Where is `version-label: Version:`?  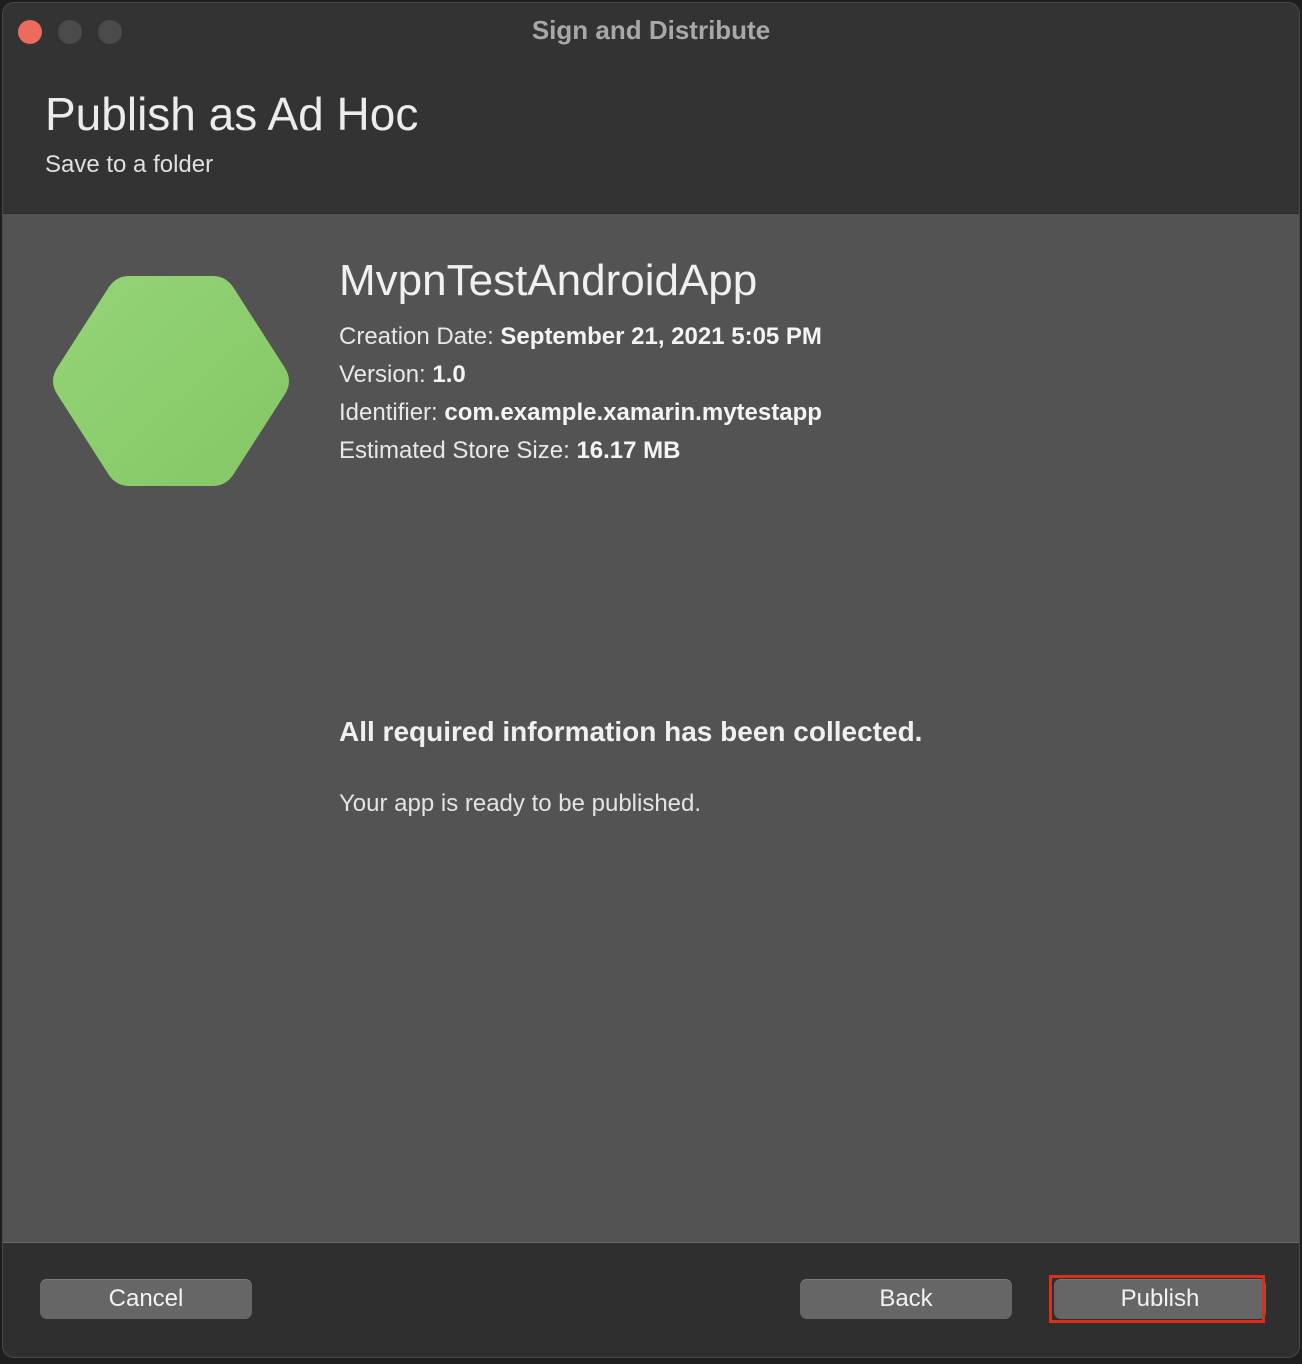
version-label: Version: is located at coordinates (382, 374).